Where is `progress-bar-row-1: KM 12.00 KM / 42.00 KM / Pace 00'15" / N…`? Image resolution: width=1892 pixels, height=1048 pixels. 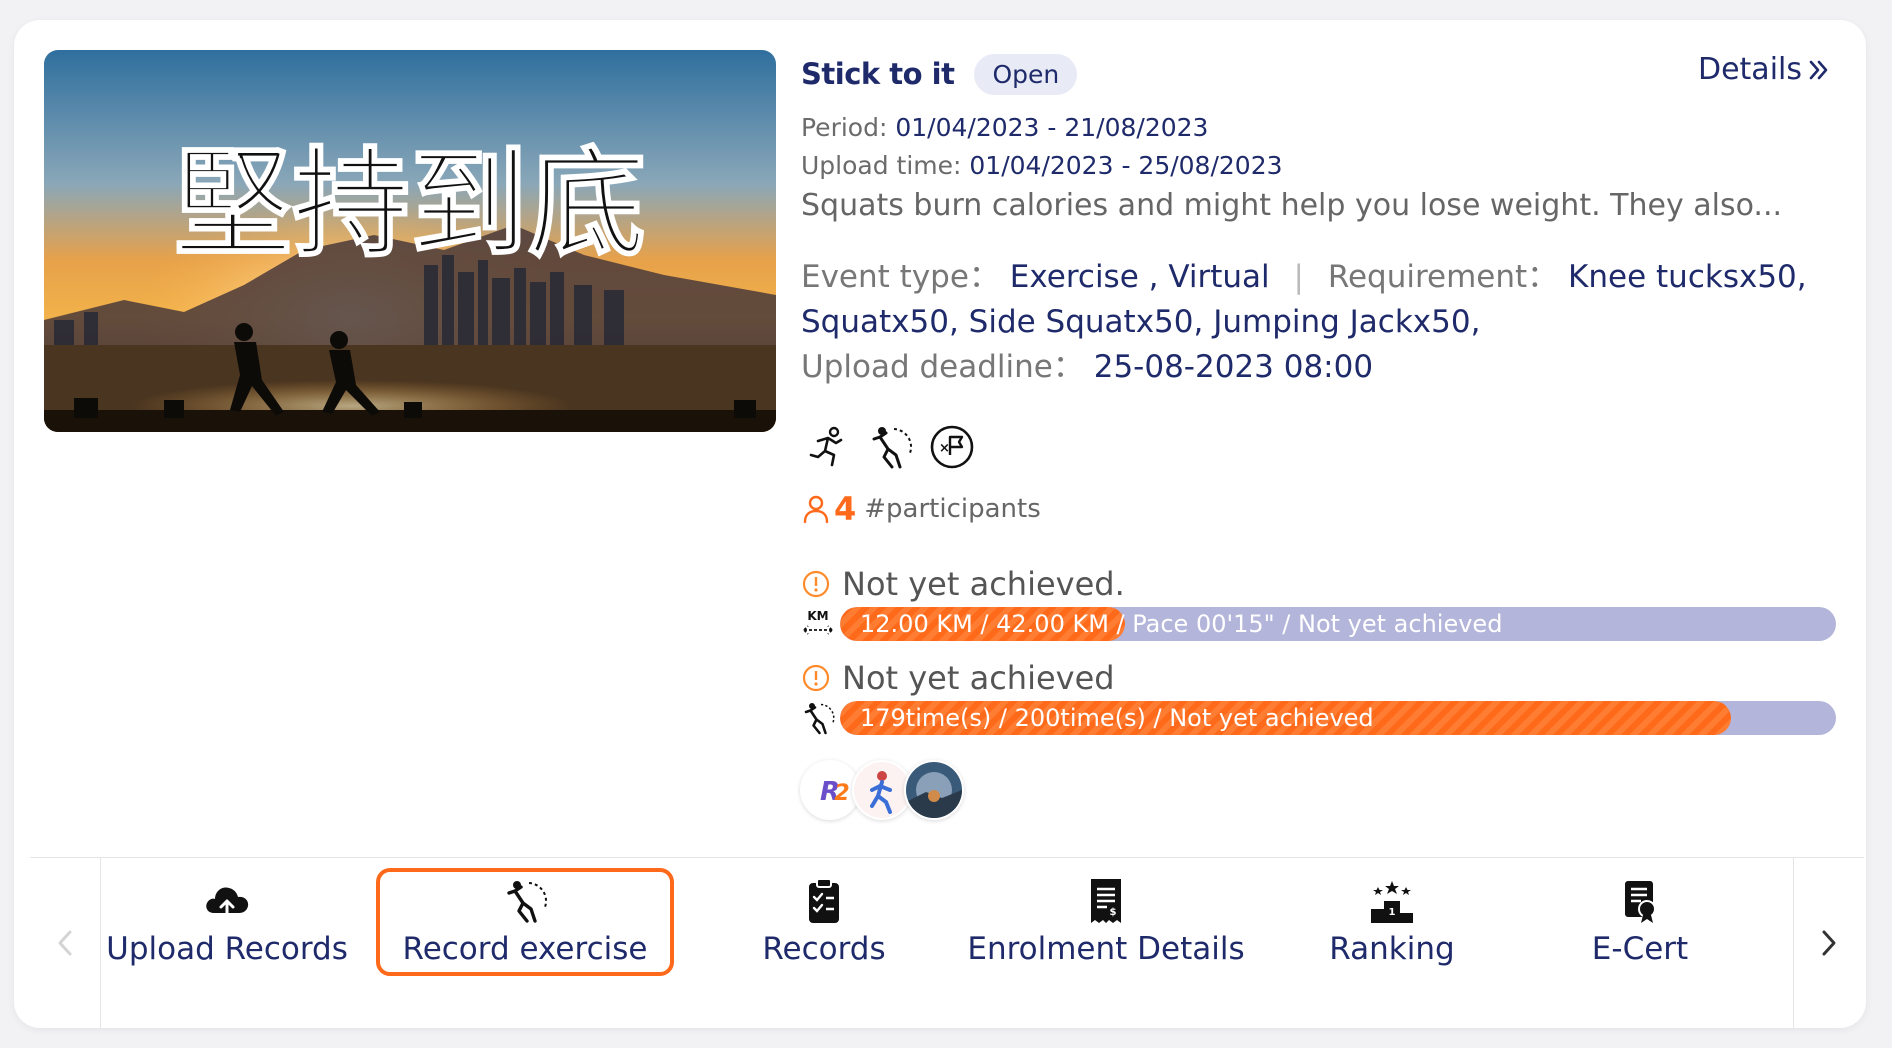
progress-bar-row-1: KM 12.00 KM / 42.00 KM / Pace 00'15" / N… is located at coordinates (1318, 624).